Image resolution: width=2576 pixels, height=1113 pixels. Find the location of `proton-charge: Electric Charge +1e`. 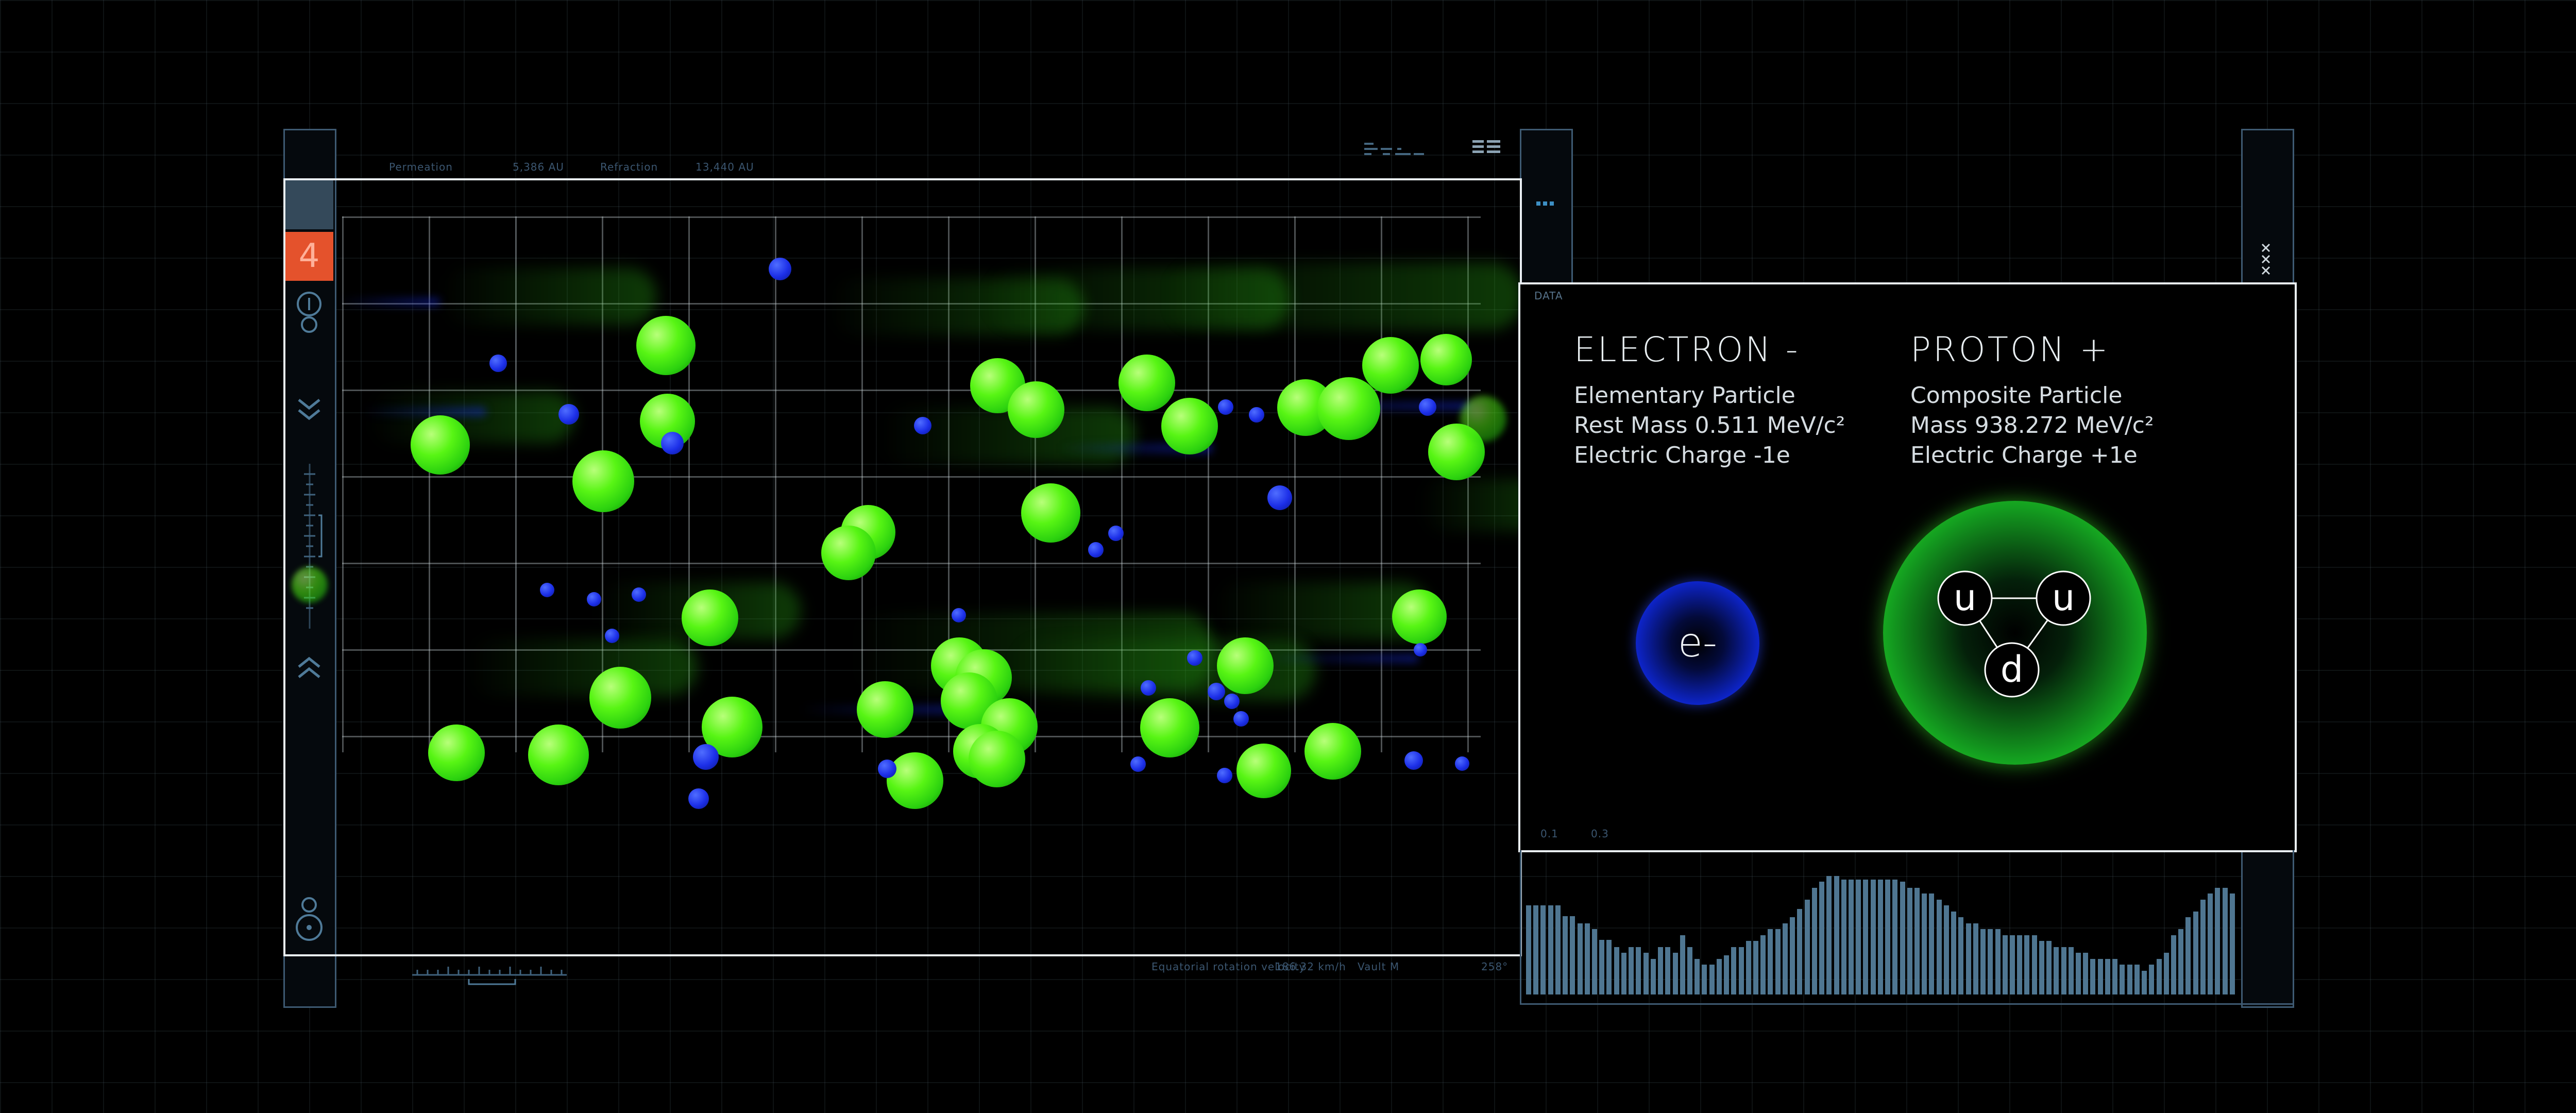

proton-charge: Electric Charge +1e is located at coordinates (2024, 455).